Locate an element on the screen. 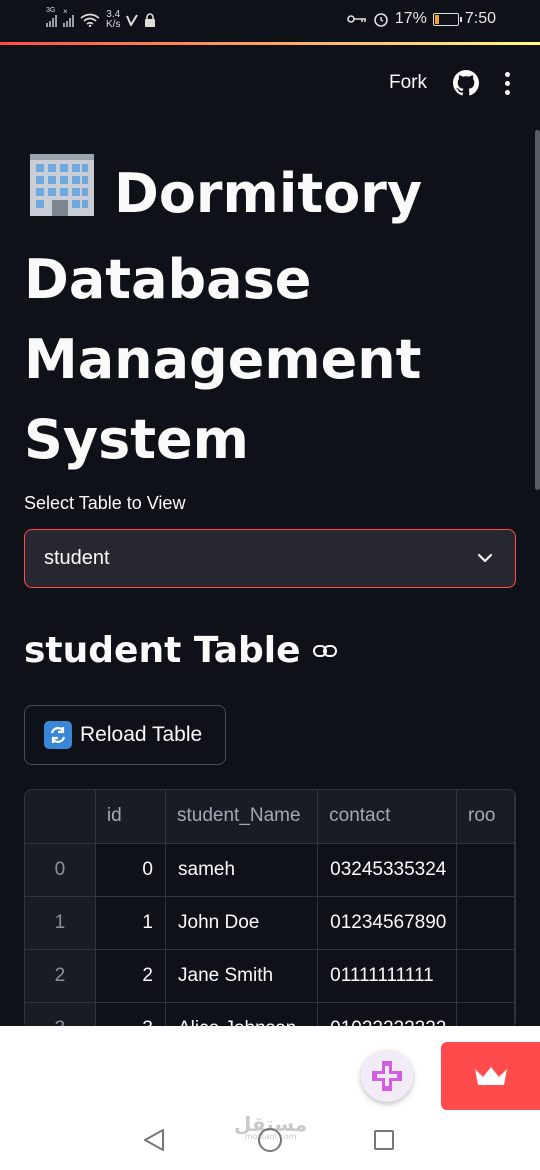 Image resolution: width=540 pixels, height=1170 pixels. table-select-label: Select Table to View is located at coordinates (105, 503).